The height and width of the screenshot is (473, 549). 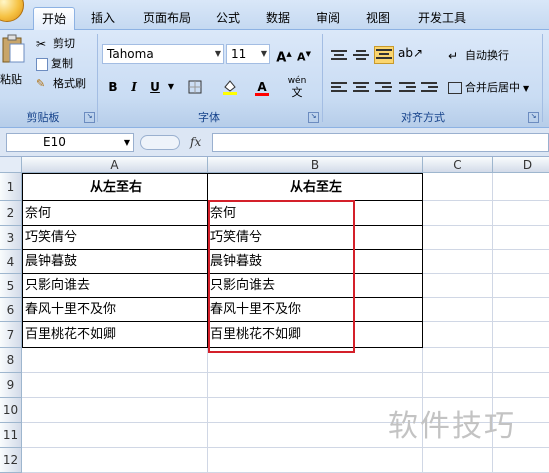 I want to click on align-bottom-icon, so click(x=384, y=55).